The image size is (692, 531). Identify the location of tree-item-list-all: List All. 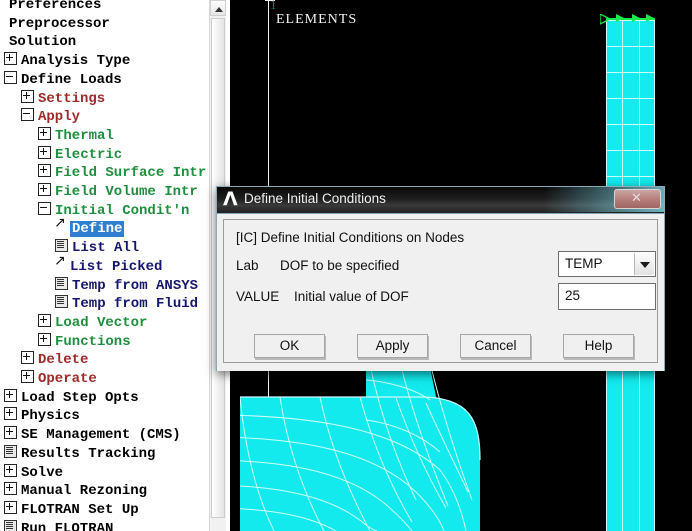
(97, 248).